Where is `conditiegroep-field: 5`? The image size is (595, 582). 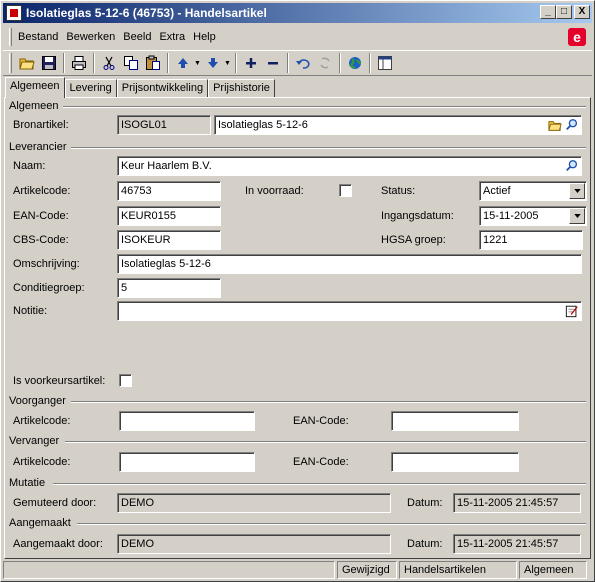
conditiegroep-field: 5 is located at coordinates (169, 288).